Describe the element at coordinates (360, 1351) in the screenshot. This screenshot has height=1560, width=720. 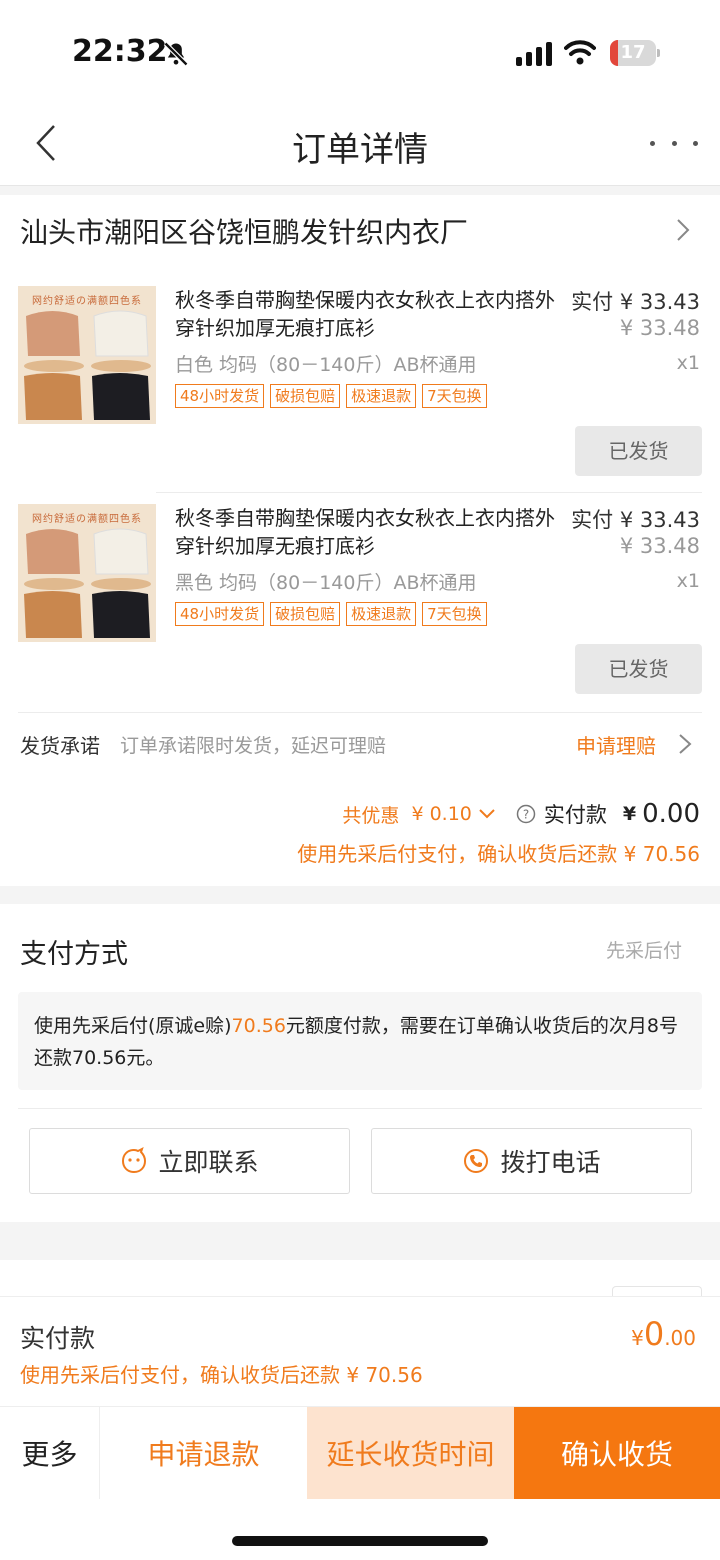
I see `total-bar: 实付款 ¥0.00 使用先采后付支付，确认收货后还款 ¥ 70.56` at that location.